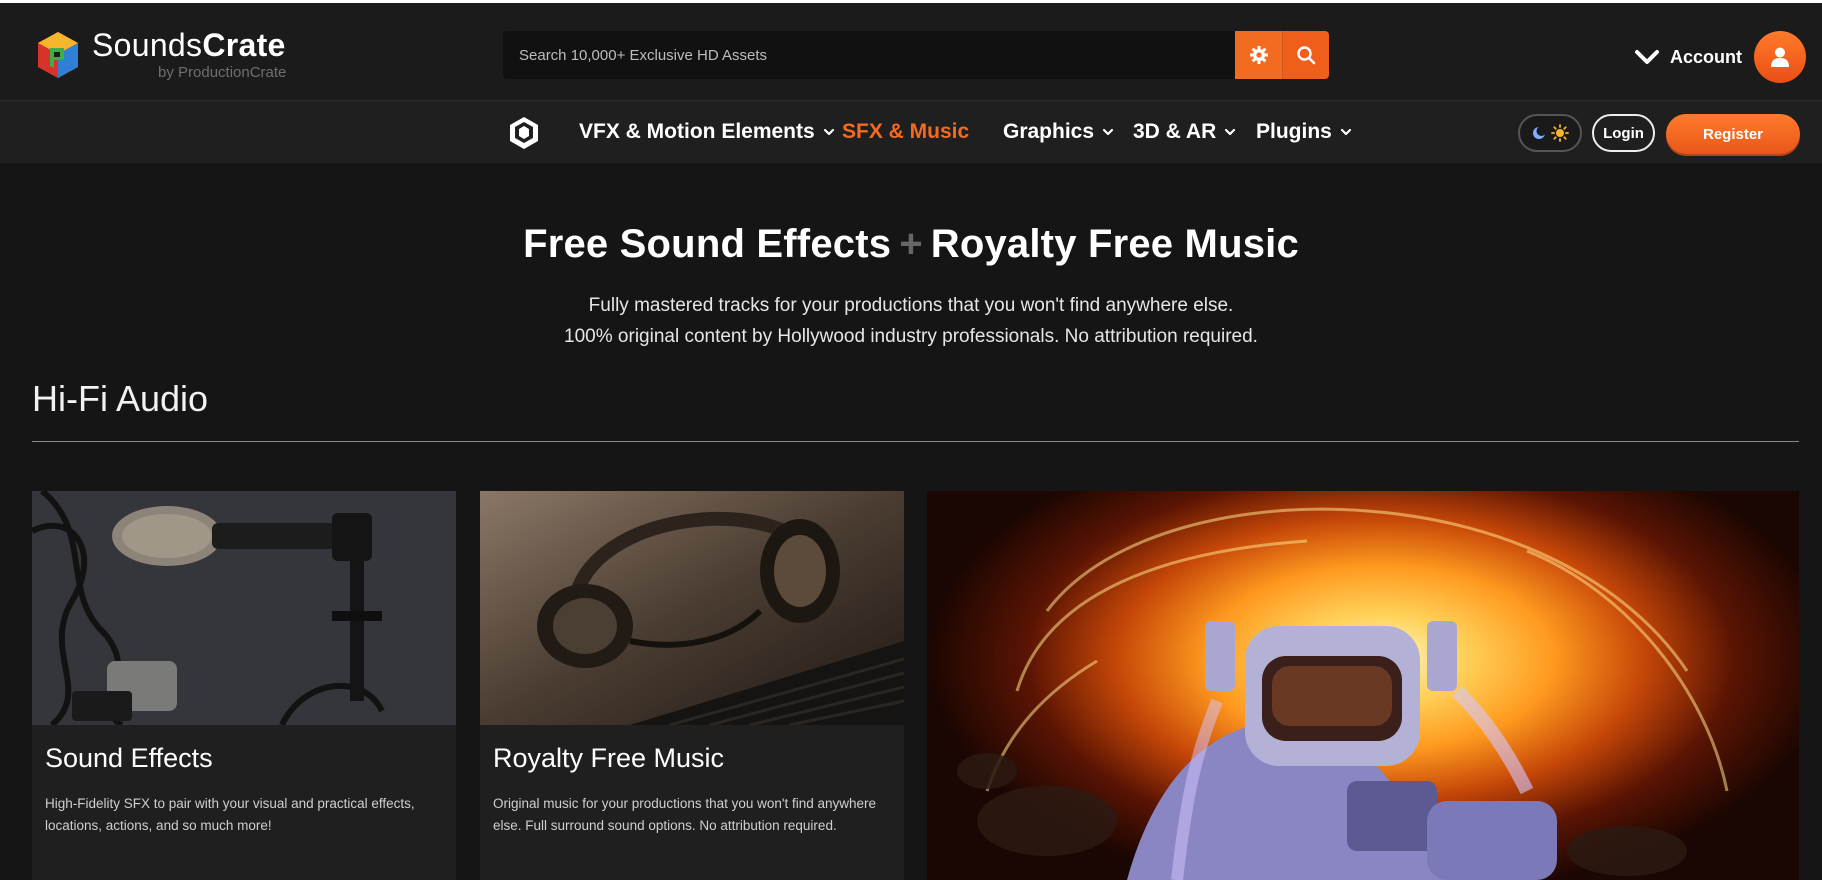  Describe the element at coordinates (609, 758) in the screenshot. I see `card-title: Royalty Free Music` at that location.